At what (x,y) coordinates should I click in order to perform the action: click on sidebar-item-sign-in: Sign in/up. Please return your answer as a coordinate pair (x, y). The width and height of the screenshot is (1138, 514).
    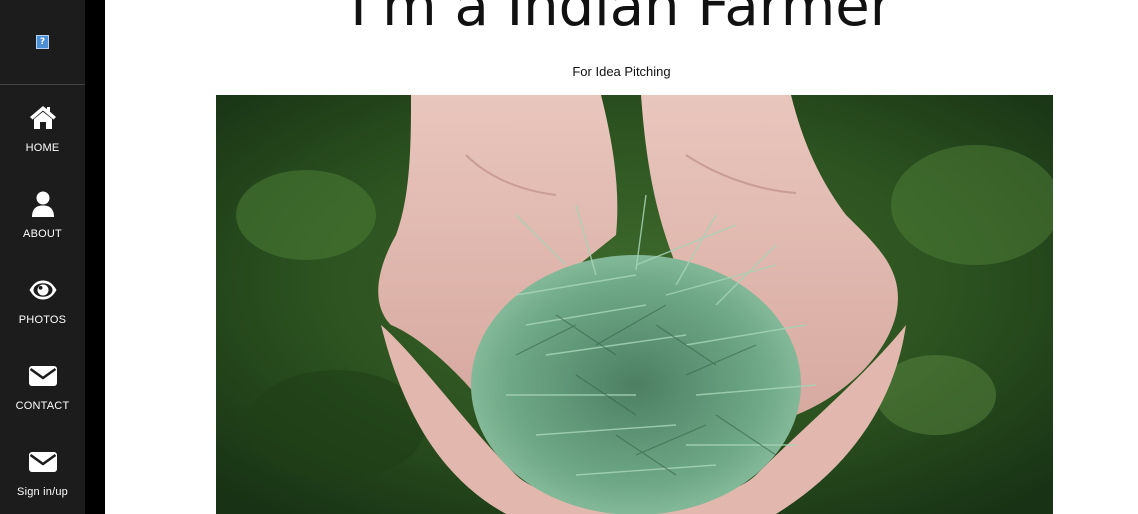
    Looking at the image, I should click on (42, 471).